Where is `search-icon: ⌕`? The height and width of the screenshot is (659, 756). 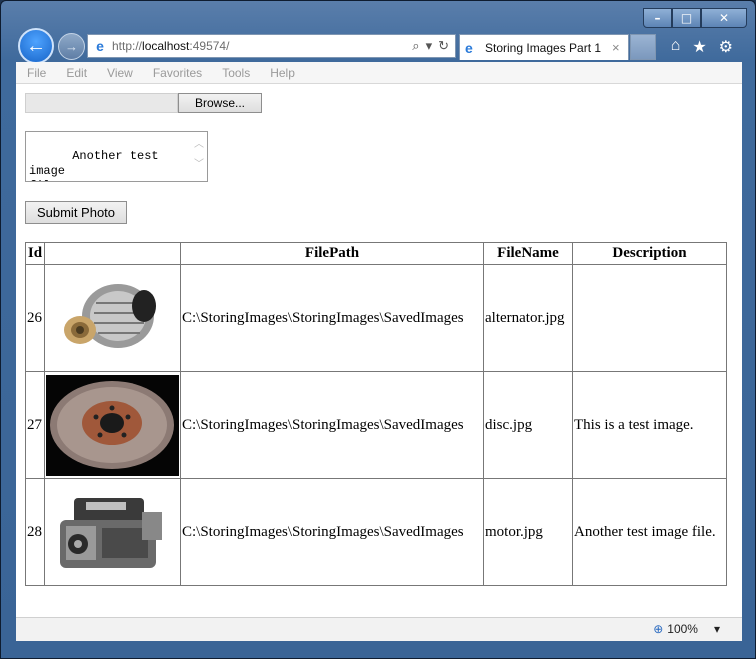
search-icon: ⌕ is located at coordinates (415, 46).